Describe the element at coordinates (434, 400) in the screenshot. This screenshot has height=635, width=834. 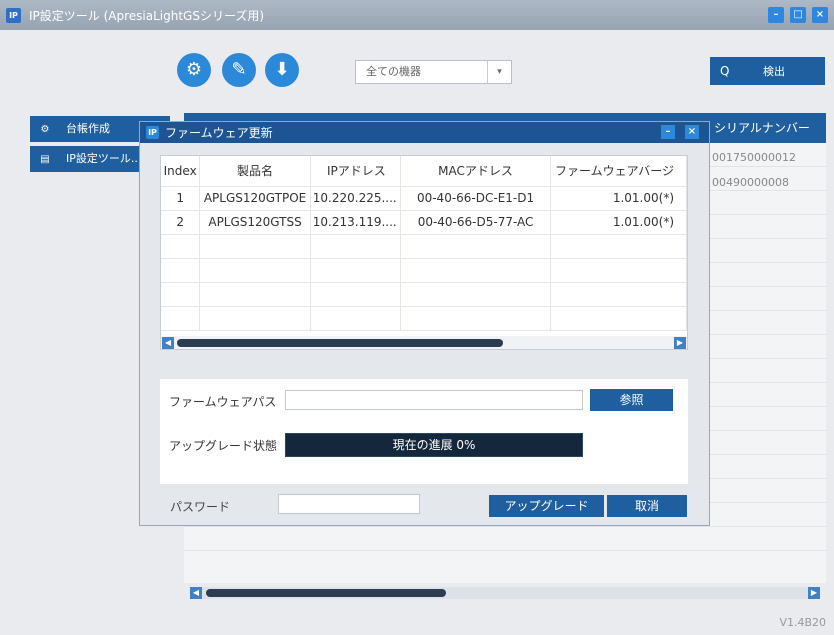
I see `firmware-path-input` at that location.